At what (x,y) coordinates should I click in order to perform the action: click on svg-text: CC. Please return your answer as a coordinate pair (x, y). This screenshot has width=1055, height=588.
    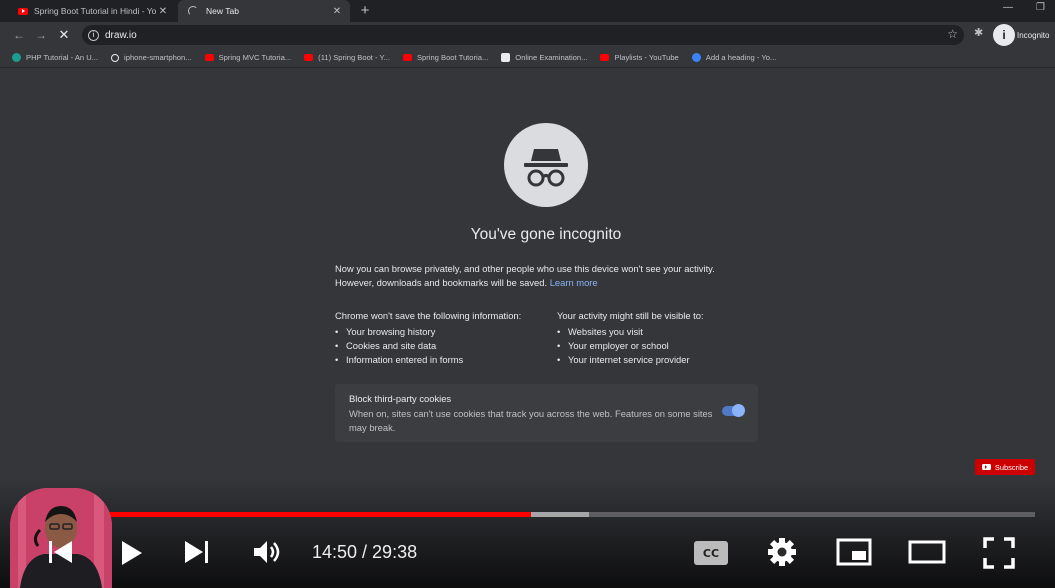
    Looking at the image, I should click on (711, 553).